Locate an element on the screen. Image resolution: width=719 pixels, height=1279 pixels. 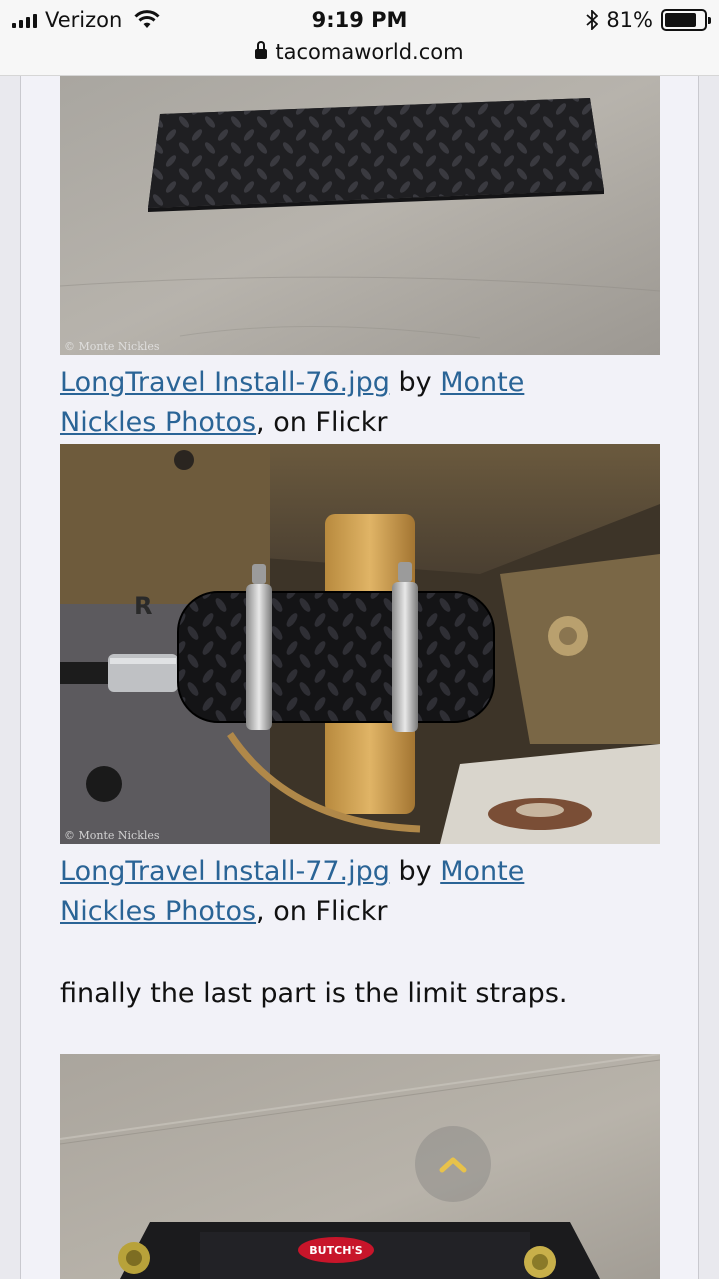
chevron-up-icon is located at coordinates (453, 1165).